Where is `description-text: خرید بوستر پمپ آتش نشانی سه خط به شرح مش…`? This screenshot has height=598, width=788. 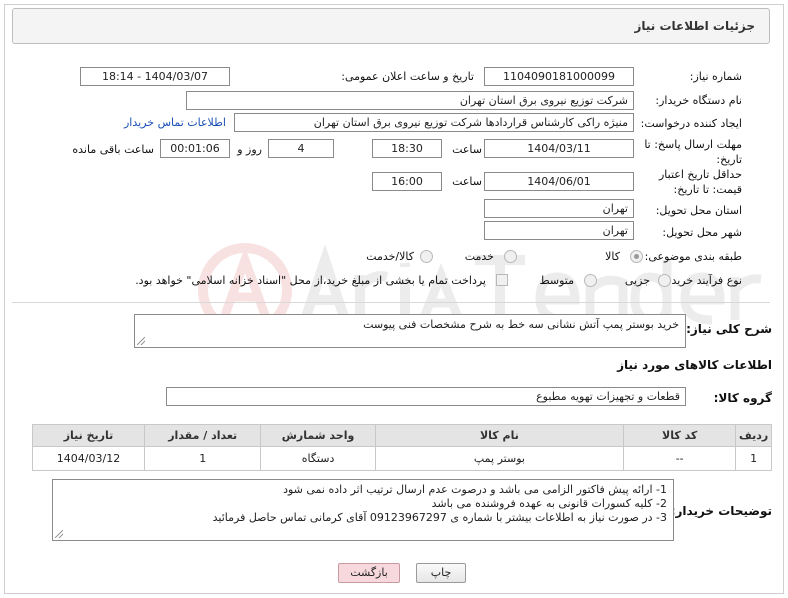
description-text: خرید بوستر پمپ آتش نشانی سه خط به شرح مش… is located at coordinates (521, 324).